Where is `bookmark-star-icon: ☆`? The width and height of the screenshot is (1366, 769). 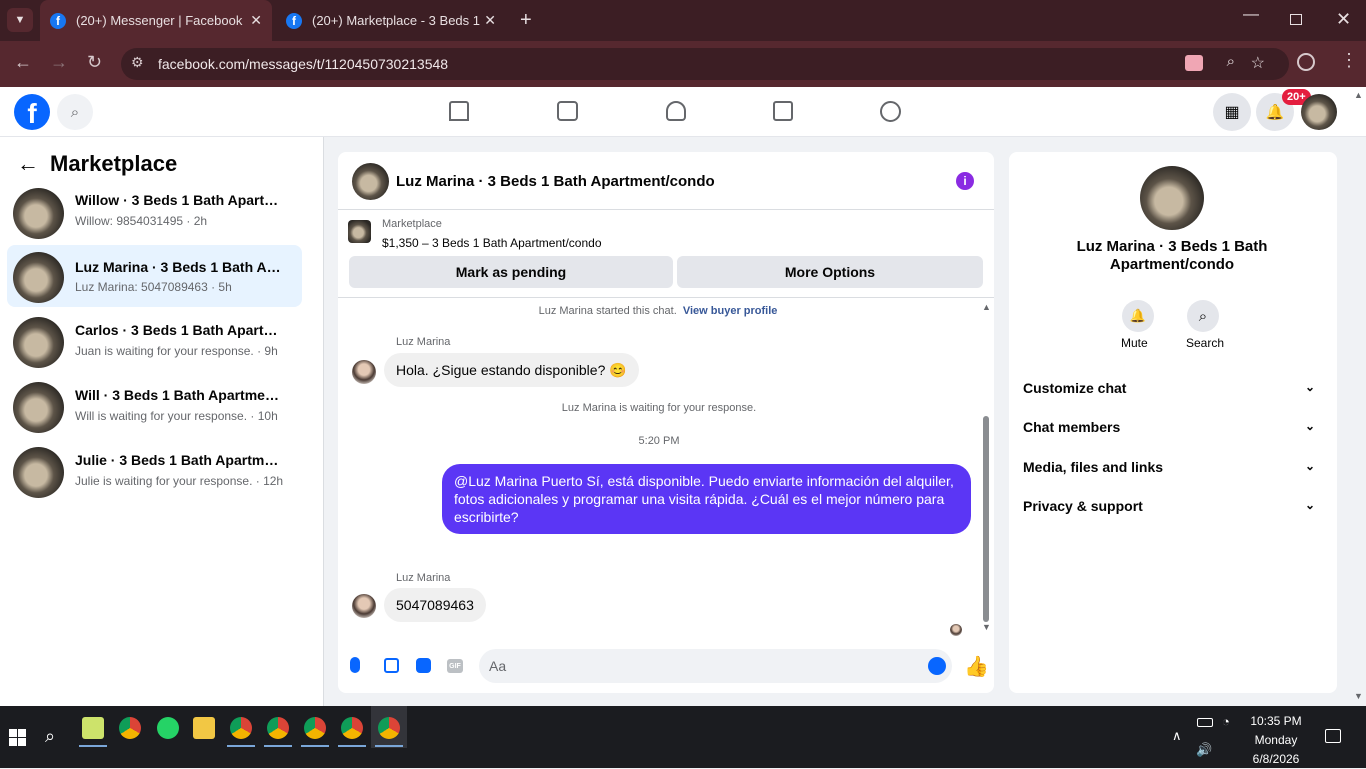
bookmark-star-icon: ☆ is located at coordinates (1258, 63).